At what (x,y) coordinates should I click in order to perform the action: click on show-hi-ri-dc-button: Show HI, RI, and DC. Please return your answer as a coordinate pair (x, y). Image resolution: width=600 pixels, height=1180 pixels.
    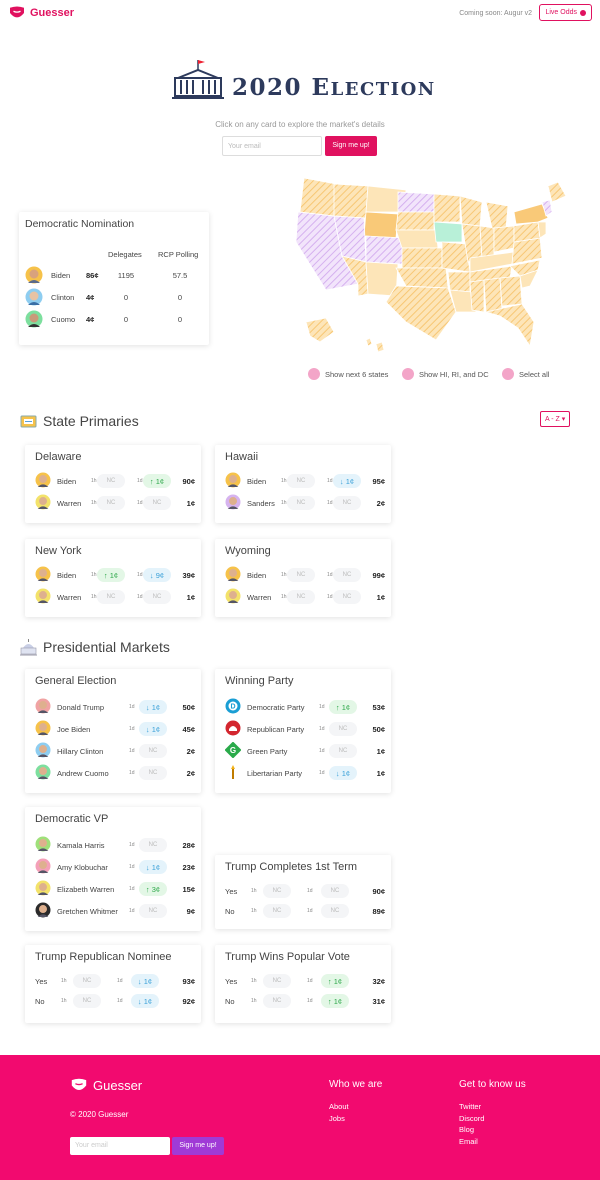
    Looking at the image, I should click on (445, 374).